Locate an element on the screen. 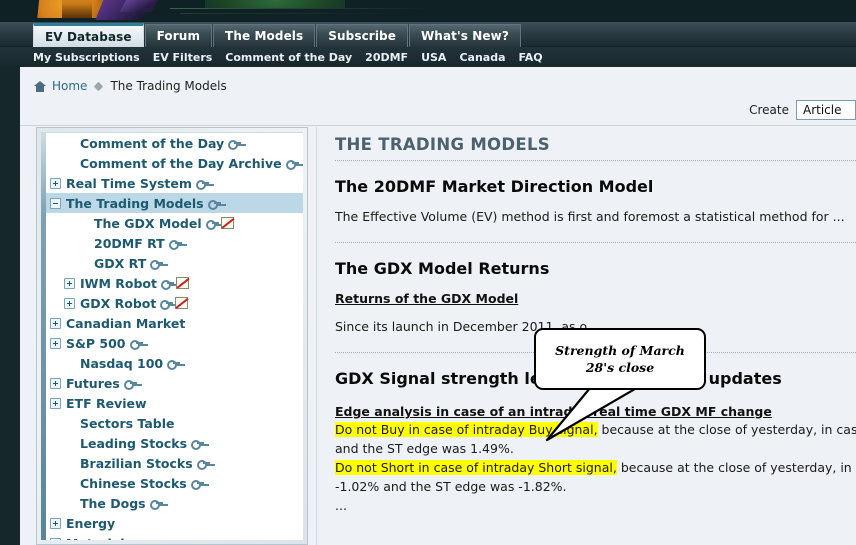 The image size is (856, 545). subnav-item-usa: USA is located at coordinates (433, 57).